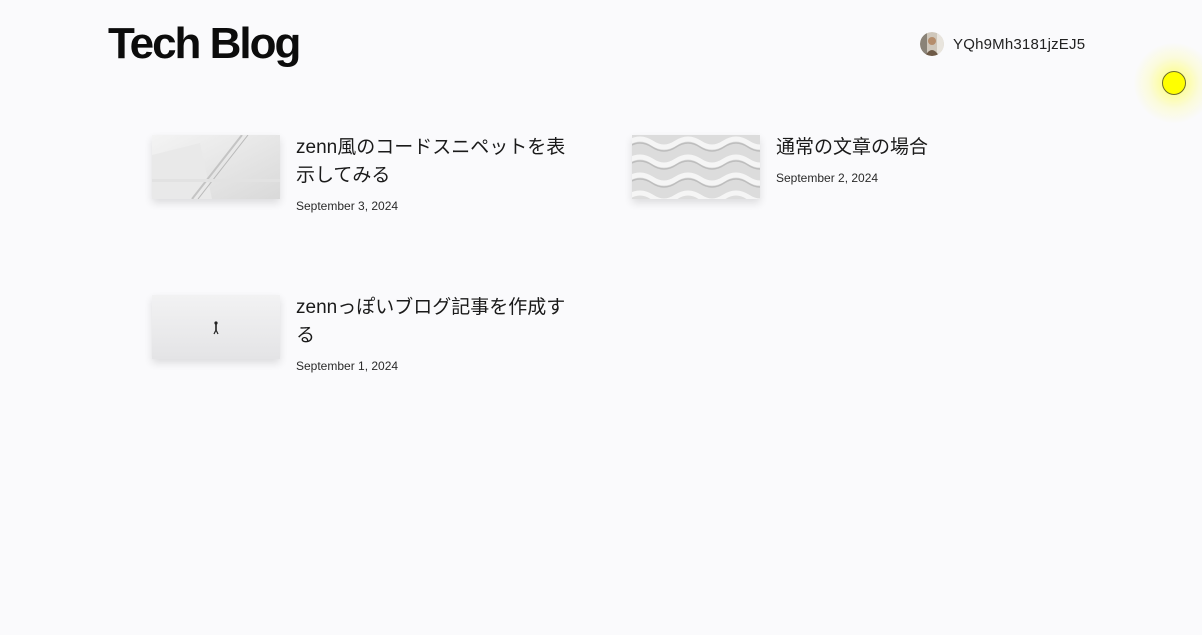  What do you see at coordinates (347, 366) in the screenshot?
I see `post-date: September 1, 2024` at bounding box center [347, 366].